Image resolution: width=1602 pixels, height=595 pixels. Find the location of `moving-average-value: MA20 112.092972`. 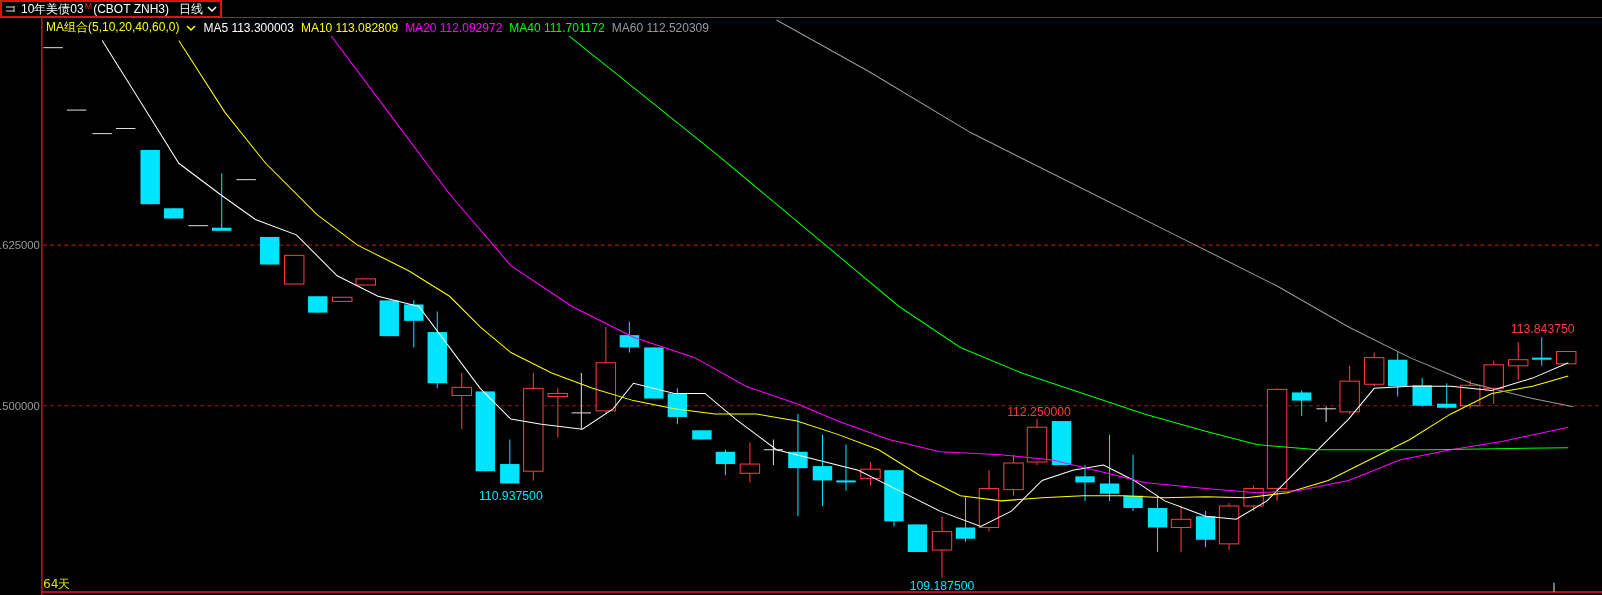

moving-average-value: MA20 112.092972 is located at coordinates (454, 27).